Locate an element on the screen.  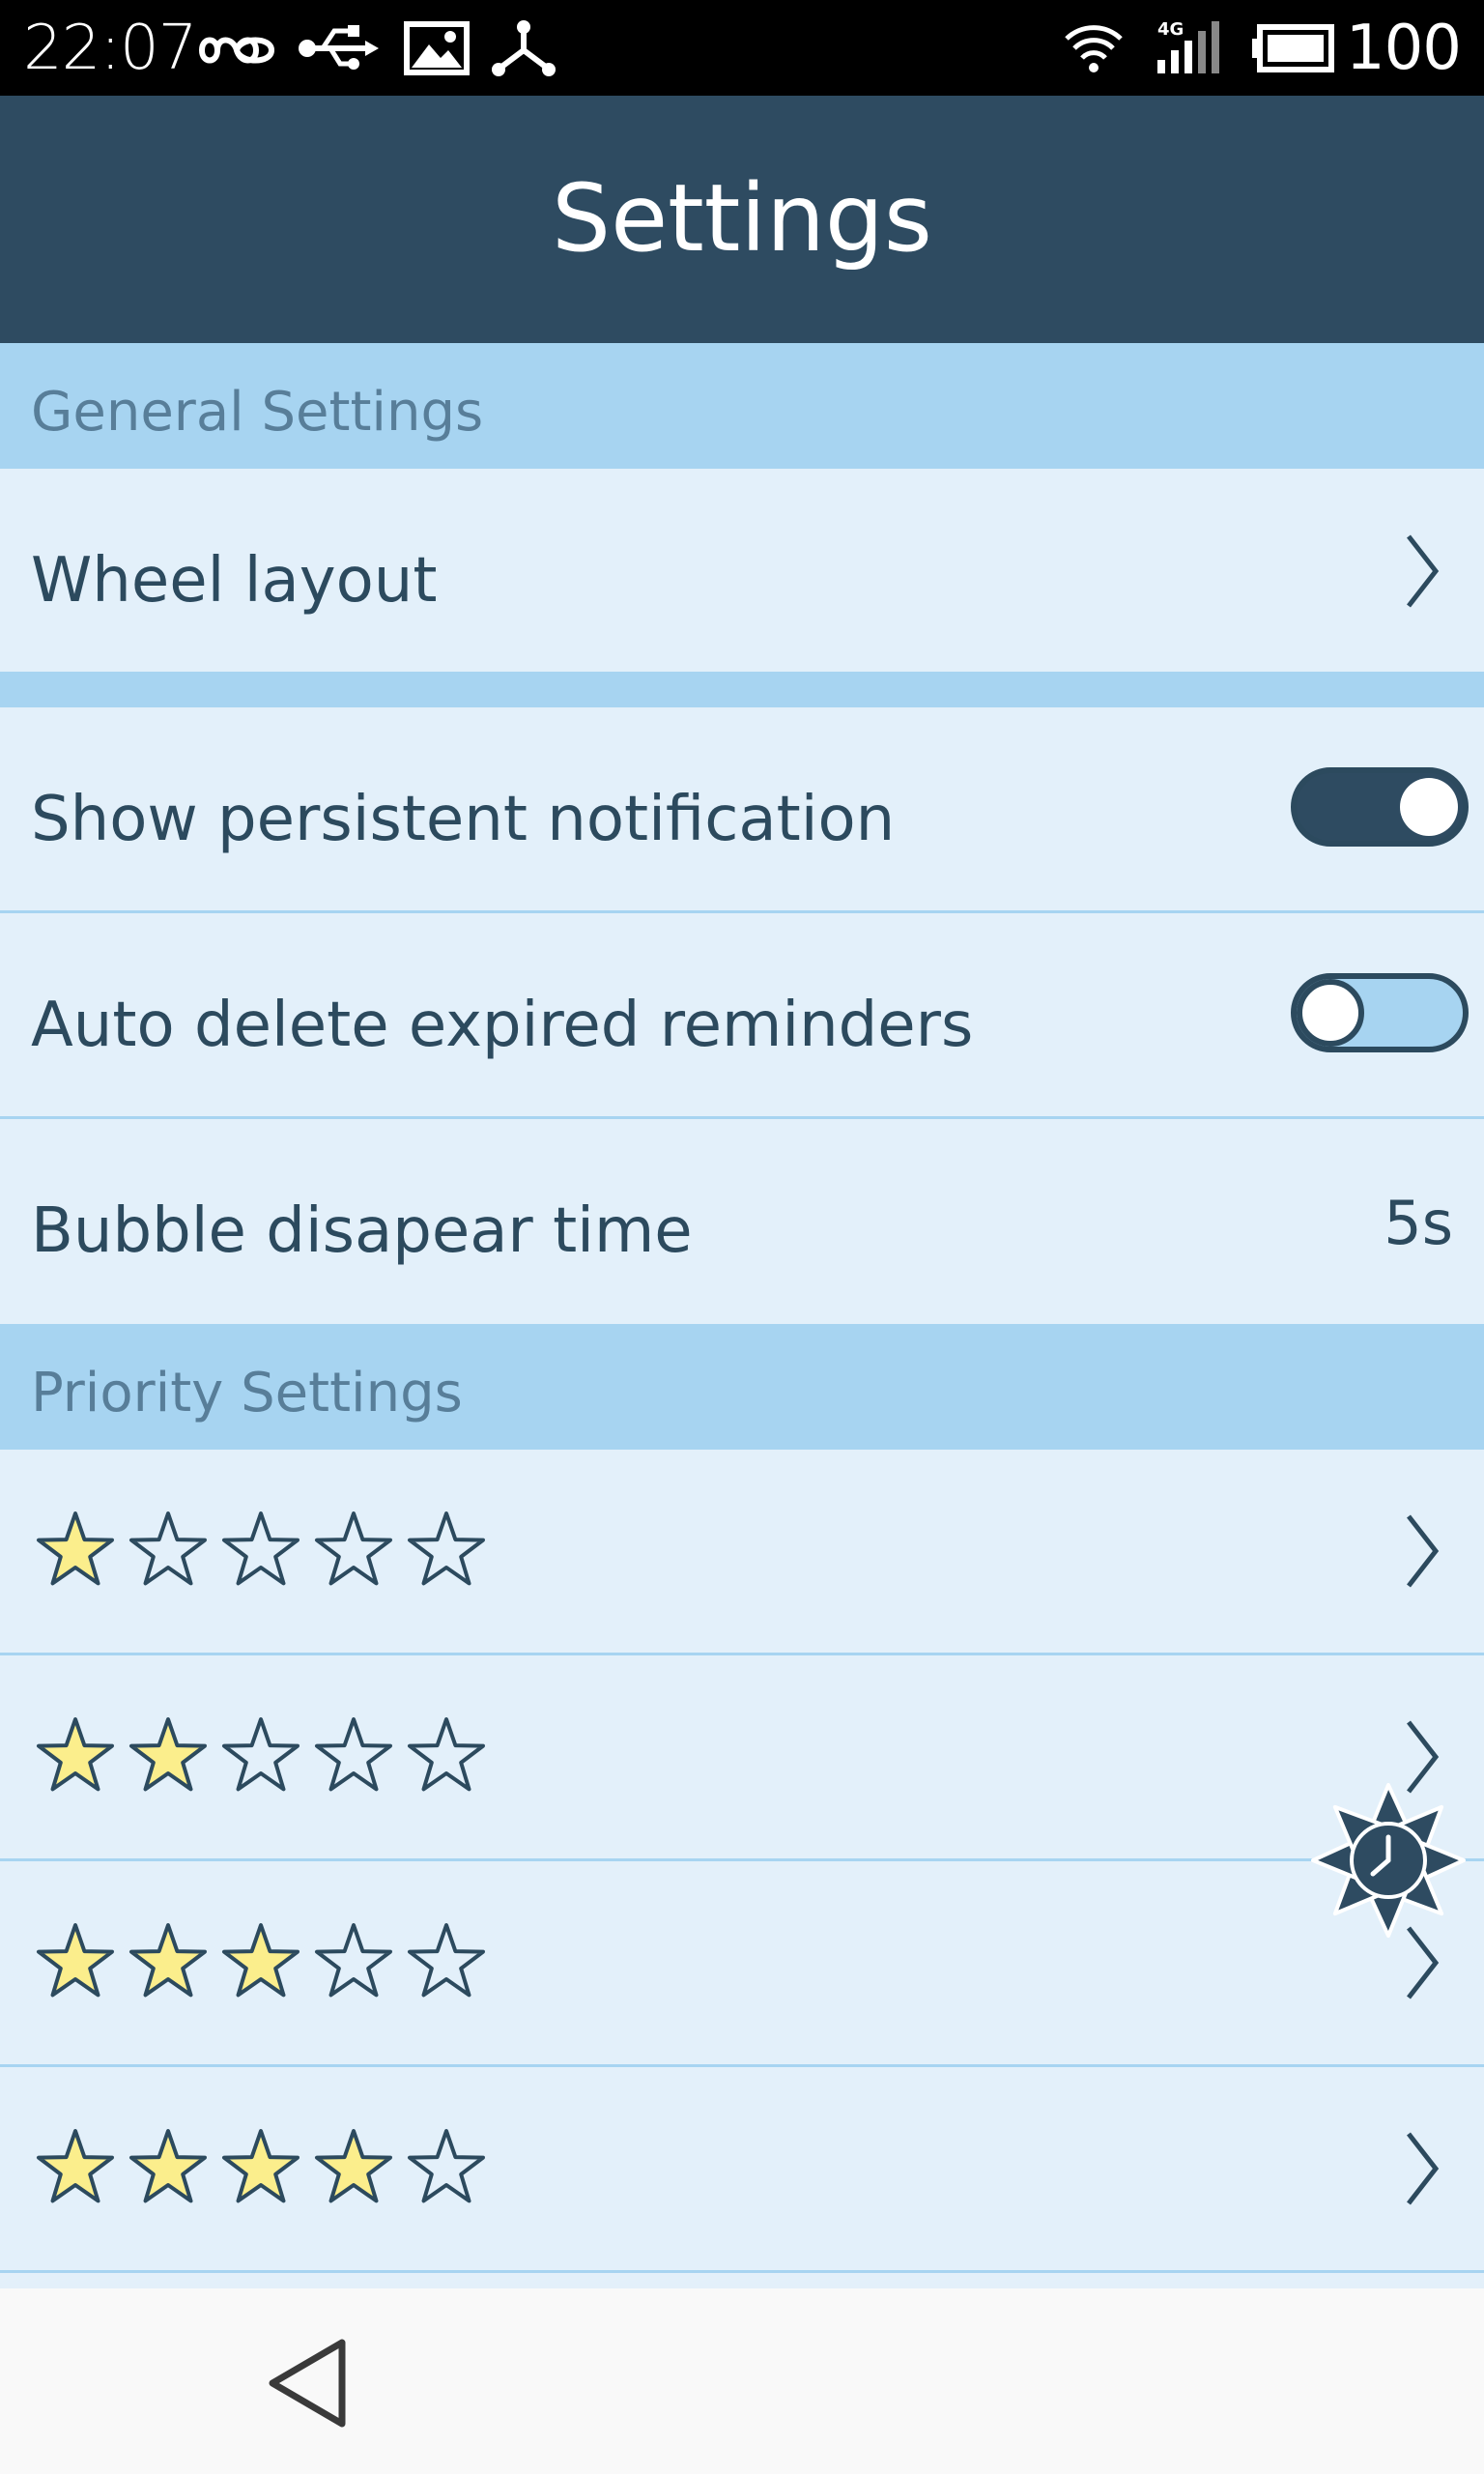
app-bar: Settings is located at coordinates (742, 220).